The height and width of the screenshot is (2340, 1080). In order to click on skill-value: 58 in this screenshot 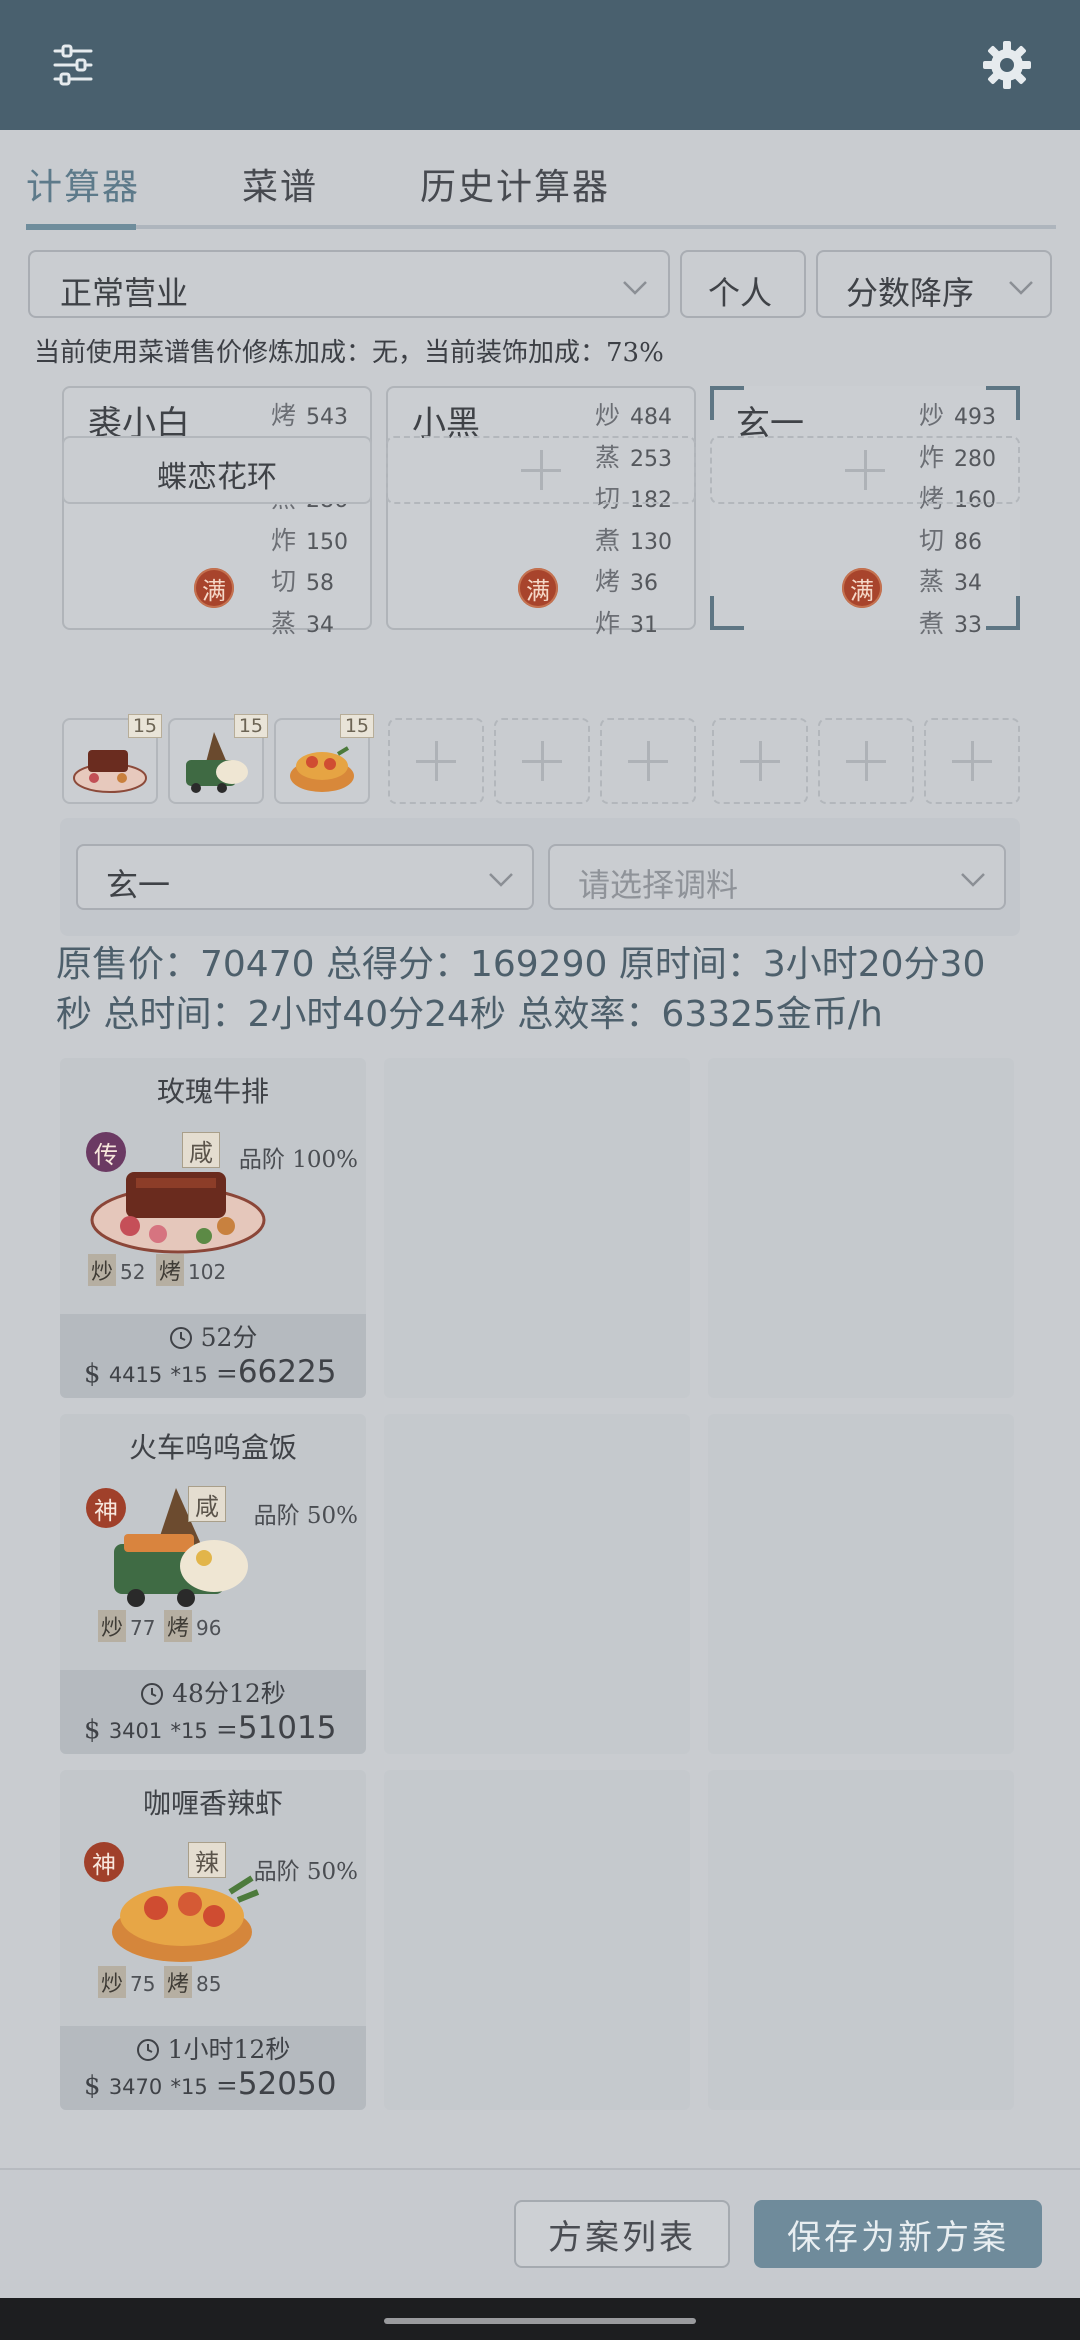, I will do `click(320, 583)`.